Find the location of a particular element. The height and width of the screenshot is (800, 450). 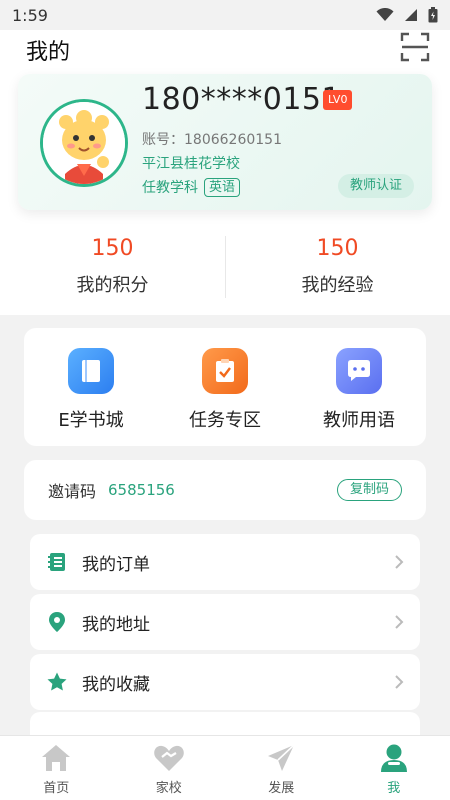

tab-me: 我 is located at coordinates (394, 768).